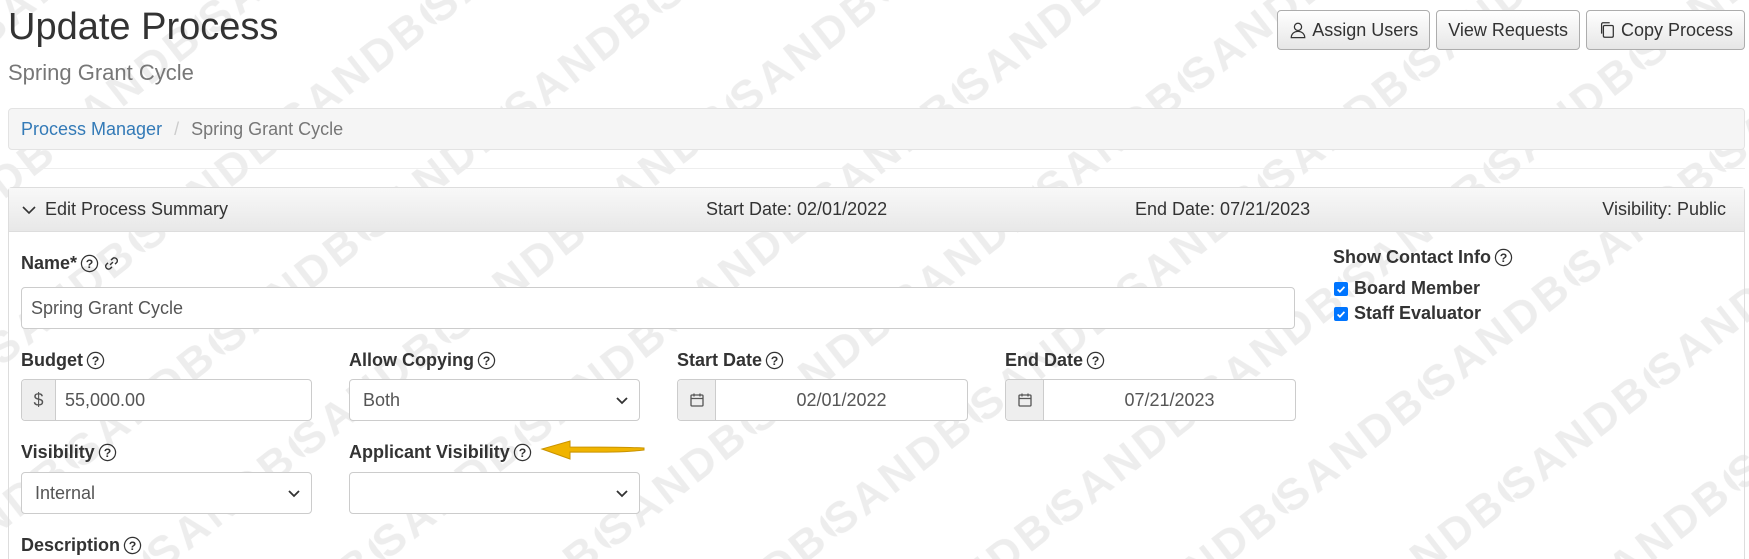  Describe the element at coordinates (494, 493) in the screenshot. I see `applicant-visibility-select` at that location.